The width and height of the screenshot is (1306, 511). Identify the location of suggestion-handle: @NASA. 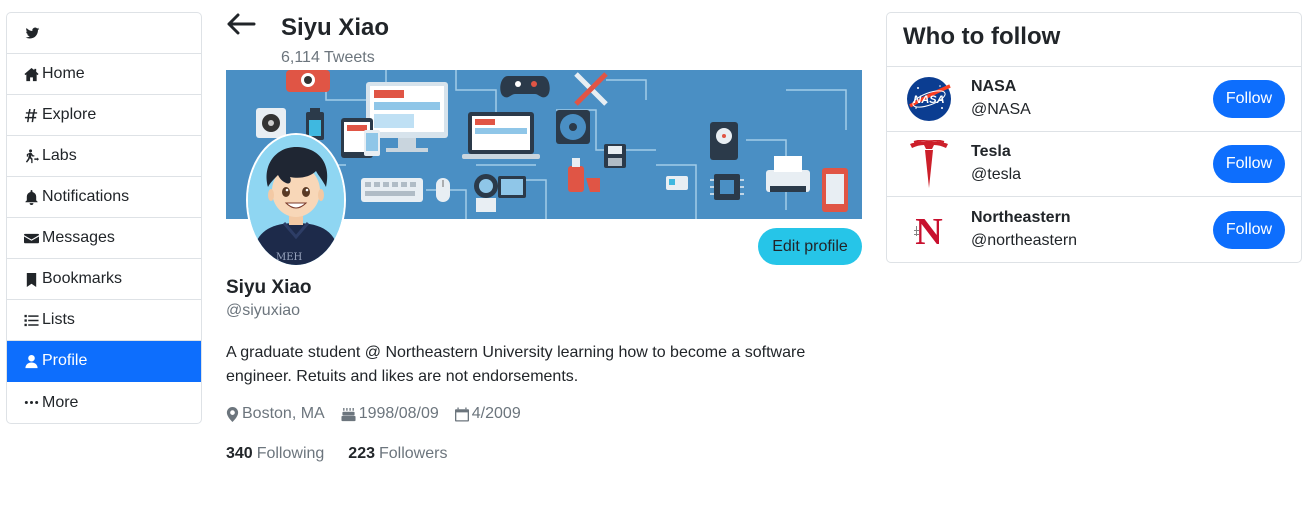
(1001, 109).